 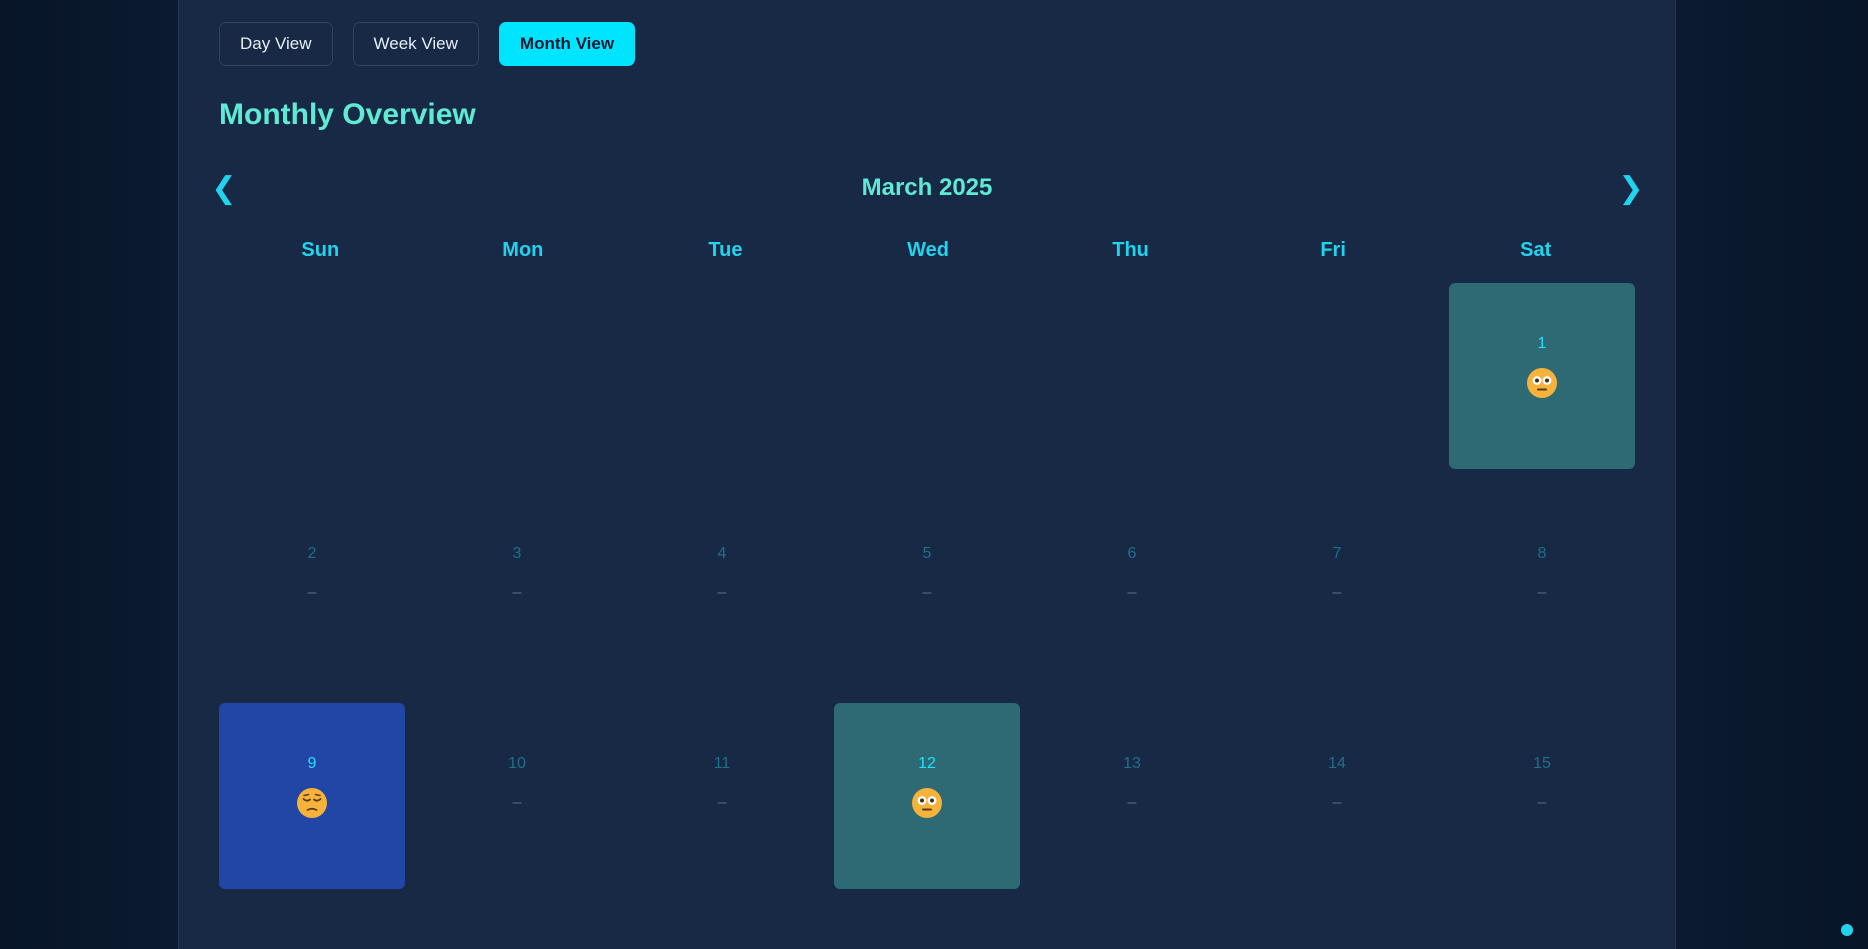 I want to click on calendar-day-11: 11 –, so click(x=722, y=796).